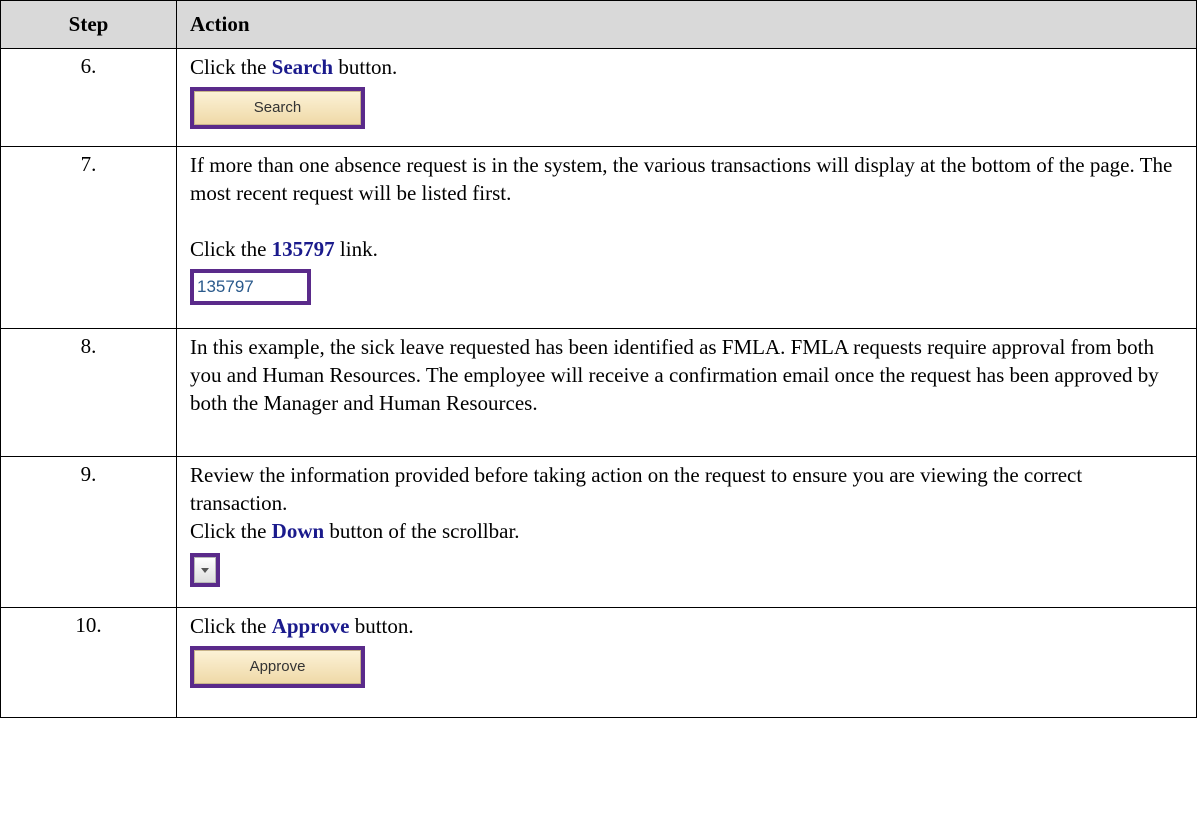 Image resolution: width=1199 pixels, height=813 pixels. Describe the element at coordinates (88, 662) in the screenshot. I see `step-number: 10.` at that location.